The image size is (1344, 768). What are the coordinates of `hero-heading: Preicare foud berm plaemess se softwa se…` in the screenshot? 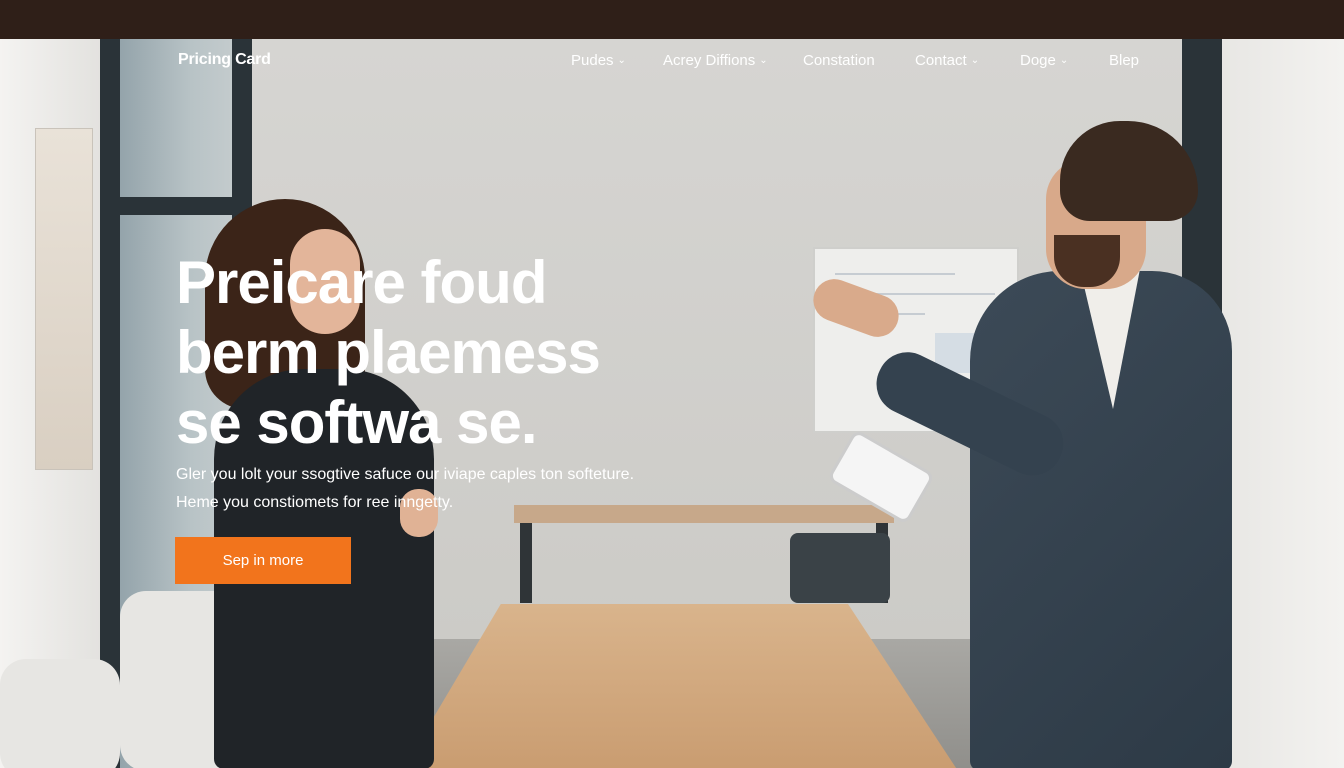 It's located at (436, 353).